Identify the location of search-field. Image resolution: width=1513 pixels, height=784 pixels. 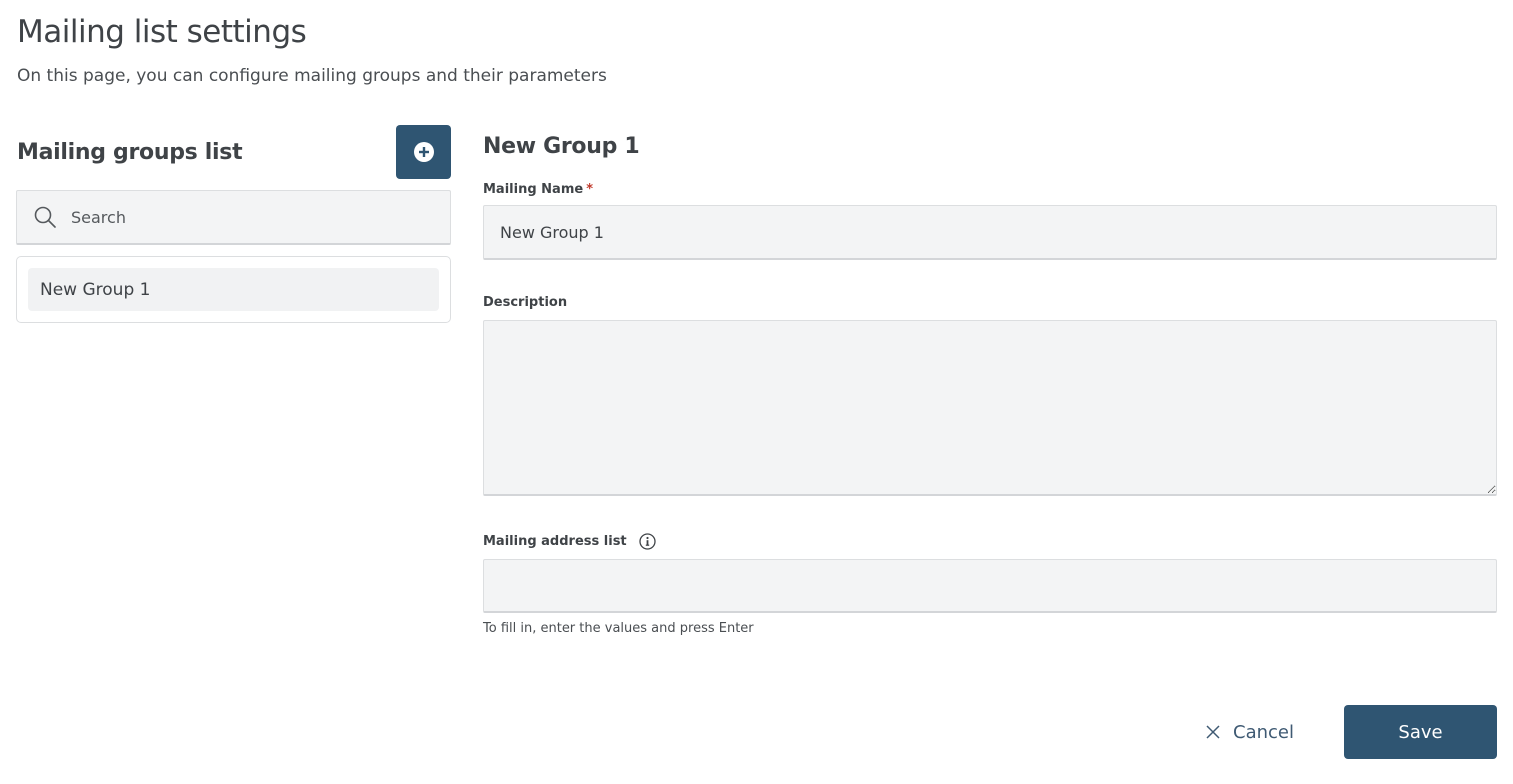
(233, 217).